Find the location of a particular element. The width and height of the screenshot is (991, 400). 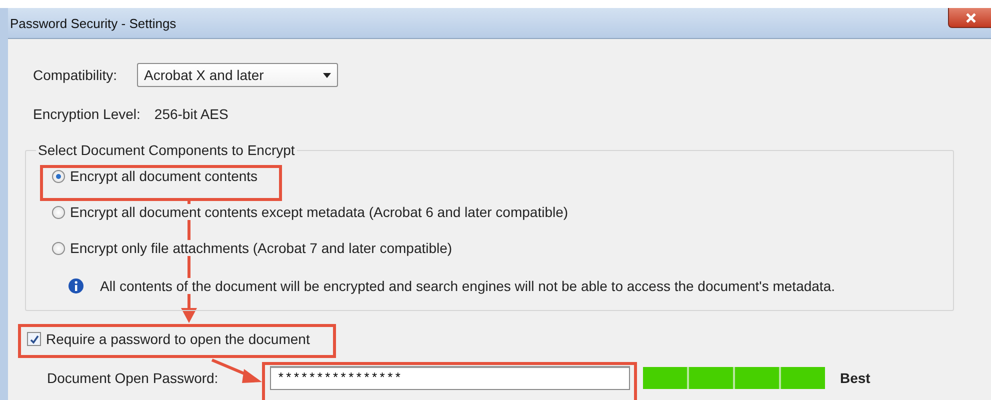

checkbox is located at coordinates (34, 339).